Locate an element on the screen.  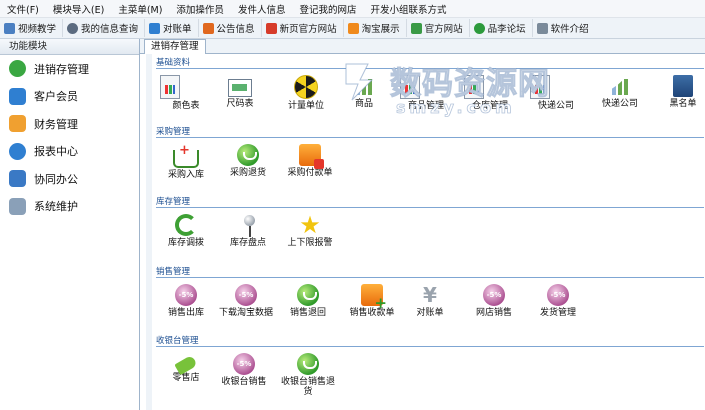
sidebar-item-office: 协同办公 is located at coordinates (69, 179).